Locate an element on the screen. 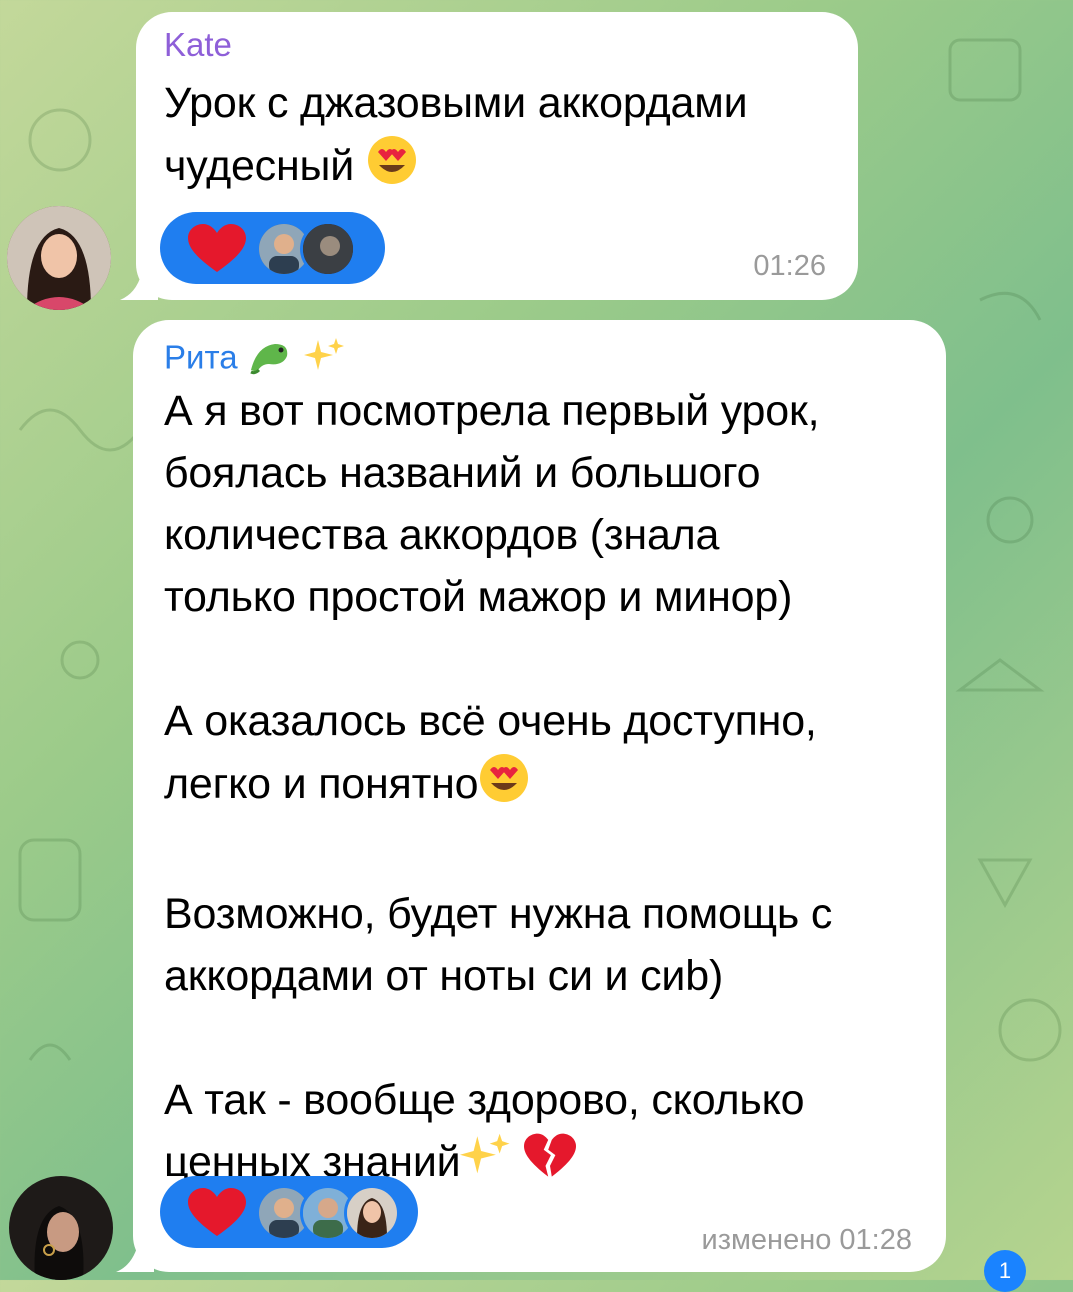 Image resolution: width=1073 pixels, height=1292 pixels. unread-count-badge: 1 is located at coordinates (1005, 1271).